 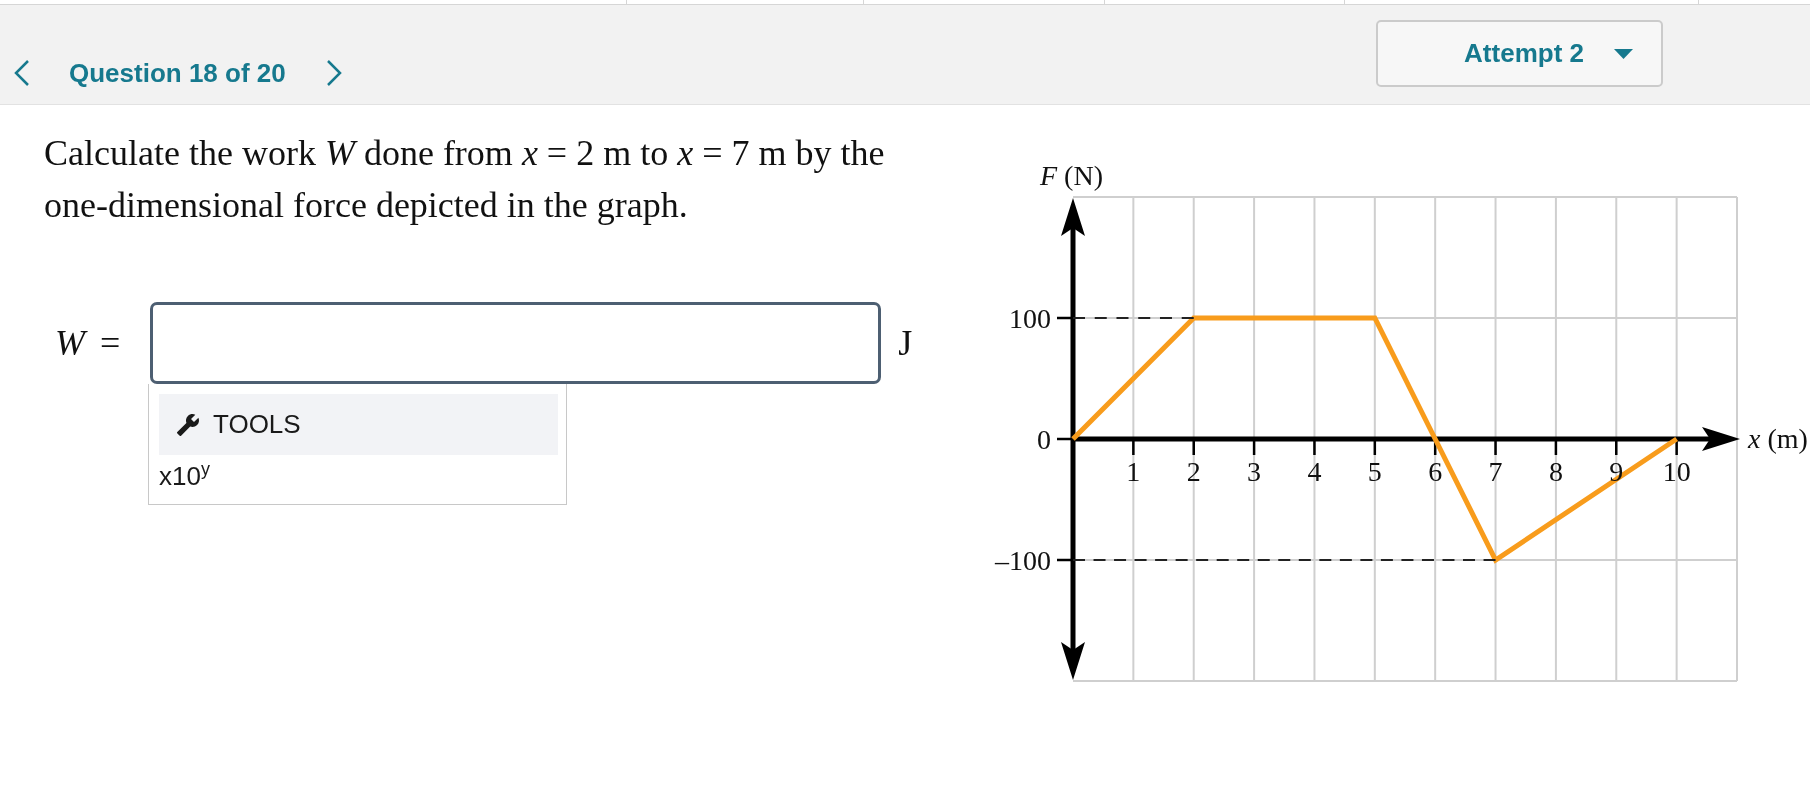 I want to click on tick-label: –100, so click(x=1023, y=560).